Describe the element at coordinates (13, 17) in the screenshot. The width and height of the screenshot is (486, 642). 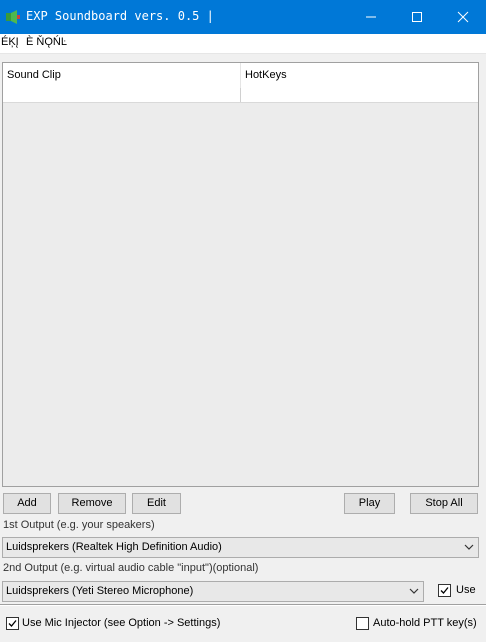
I see `app-icon` at that location.